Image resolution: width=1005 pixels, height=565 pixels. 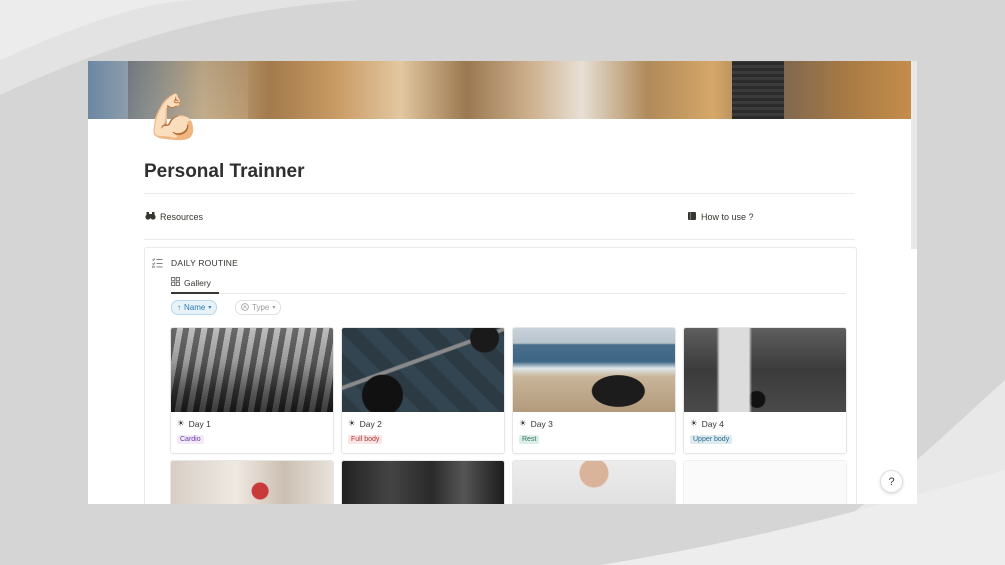 I want to click on arrow-up-icon: ↑, so click(x=179, y=307).